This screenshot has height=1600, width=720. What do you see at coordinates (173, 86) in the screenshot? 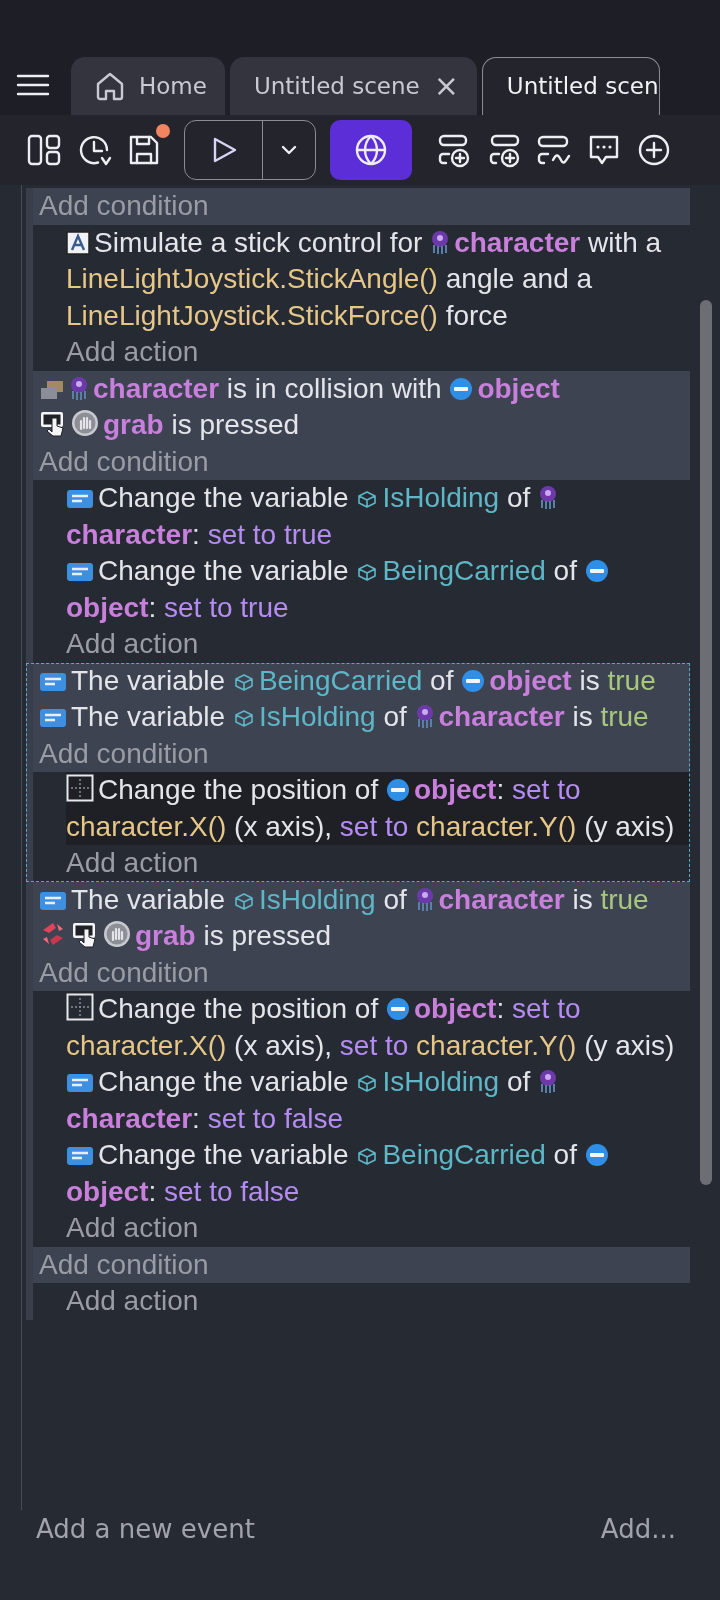
I see `tab-label: Home` at bounding box center [173, 86].